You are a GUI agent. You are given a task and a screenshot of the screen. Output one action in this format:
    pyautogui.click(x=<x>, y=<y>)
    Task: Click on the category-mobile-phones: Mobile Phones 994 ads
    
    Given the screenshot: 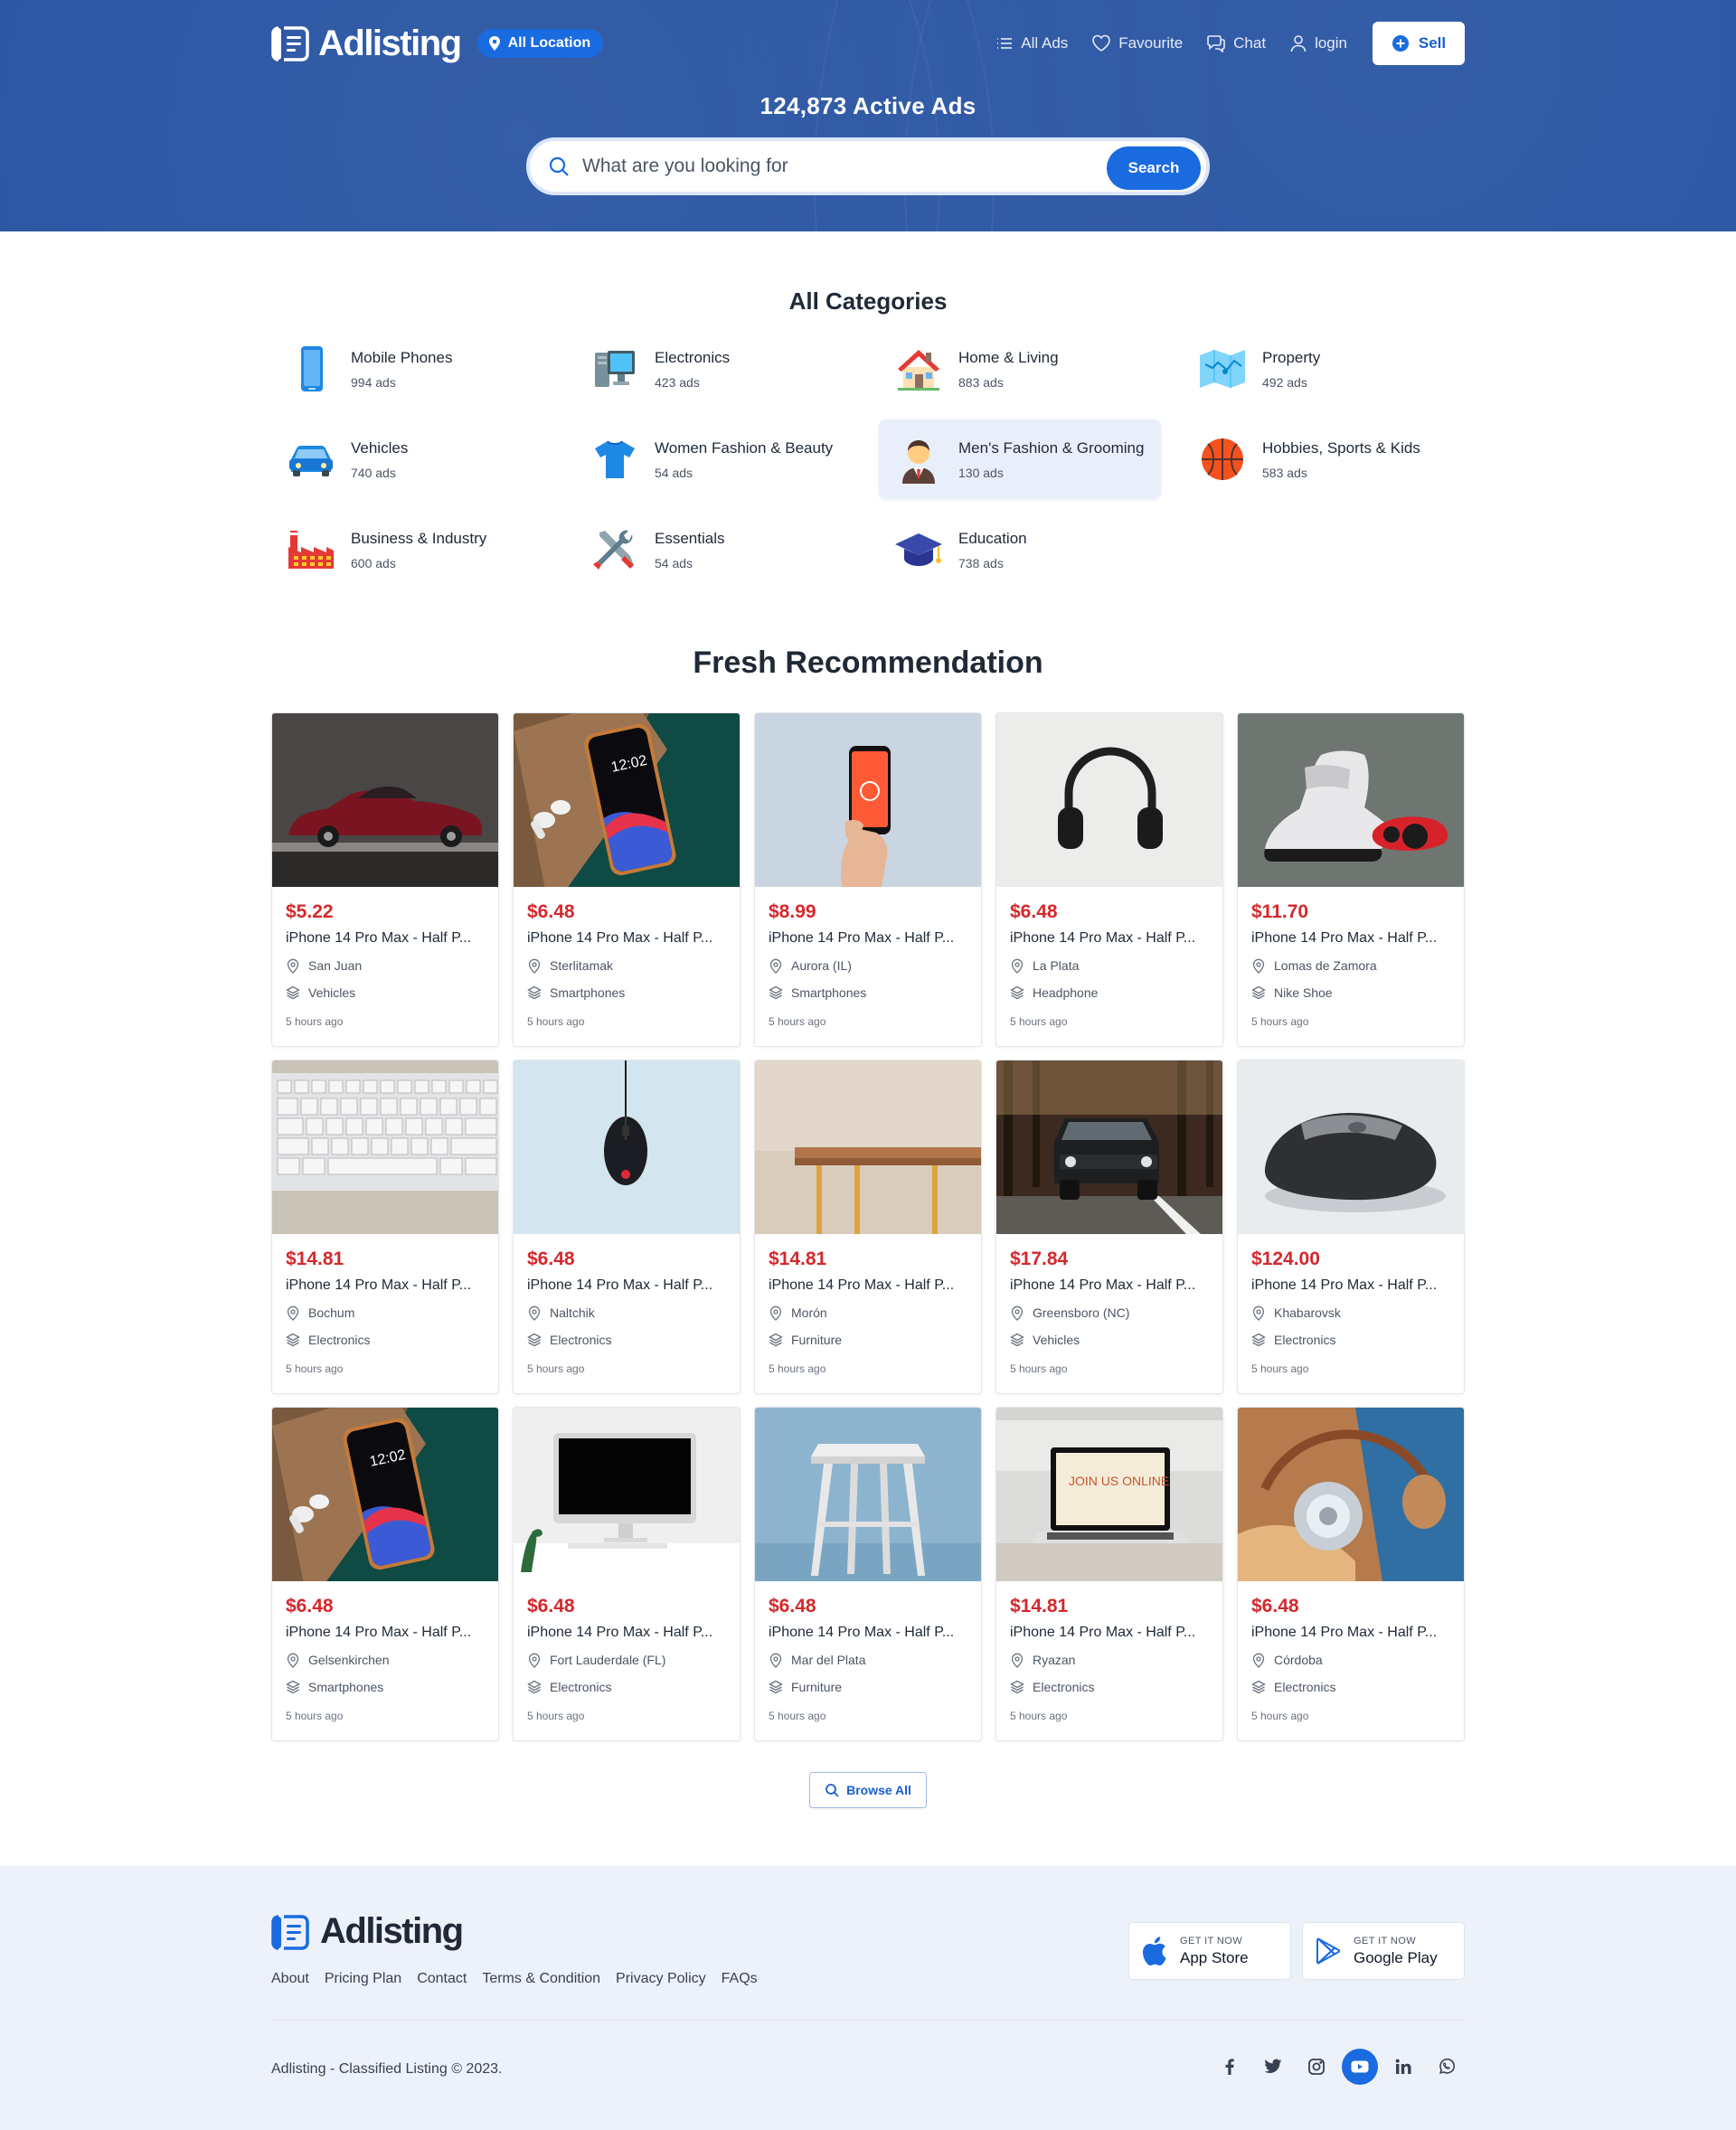 What is the action you would take?
    pyautogui.click(x=412, y=369)
    